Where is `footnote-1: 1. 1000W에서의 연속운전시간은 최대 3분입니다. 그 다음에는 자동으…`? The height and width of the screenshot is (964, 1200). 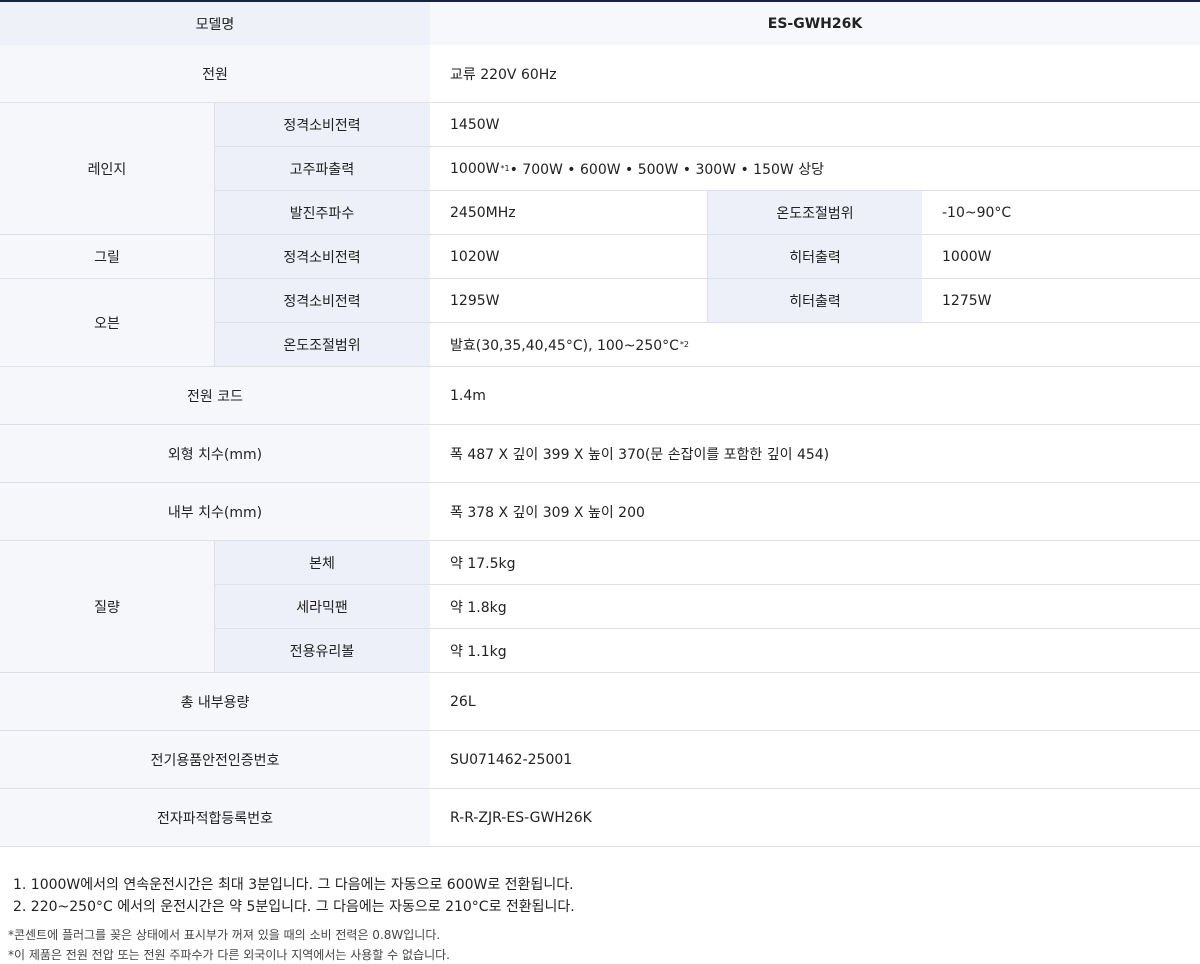
footnote-1: 1. 1000W에서의 연속운전시간은 최대 3분입니다. 그 다음에는 자동으… is located at coordinates (293, 885).